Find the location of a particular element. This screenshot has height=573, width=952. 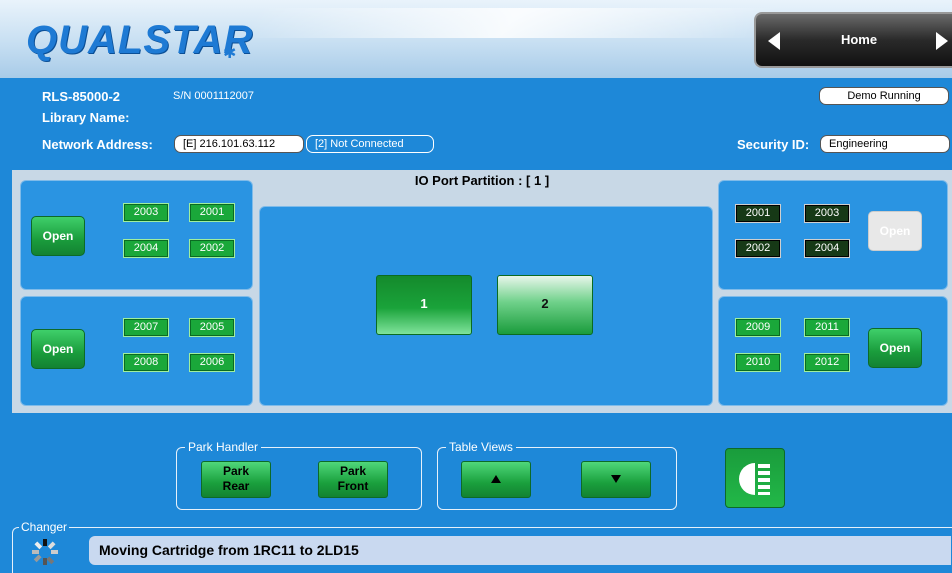

home-label: Home is located at coordinates (854, 39).